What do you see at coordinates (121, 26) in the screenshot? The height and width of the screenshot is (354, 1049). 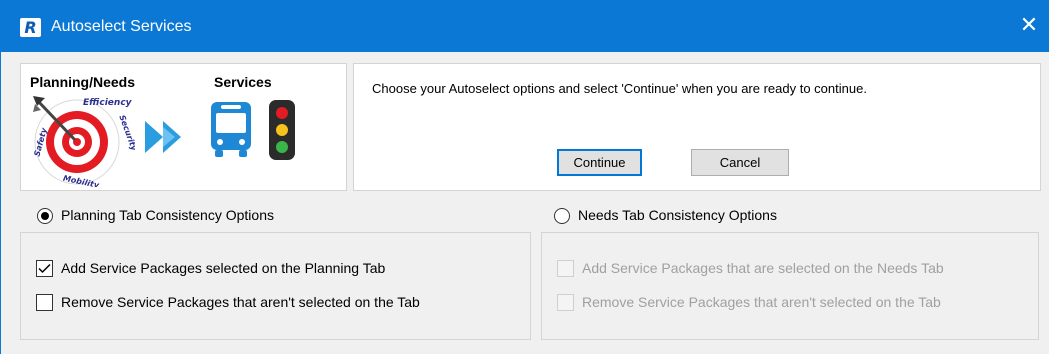 I see `window-title: Autoselect Services` at bounding box center [121, 26].